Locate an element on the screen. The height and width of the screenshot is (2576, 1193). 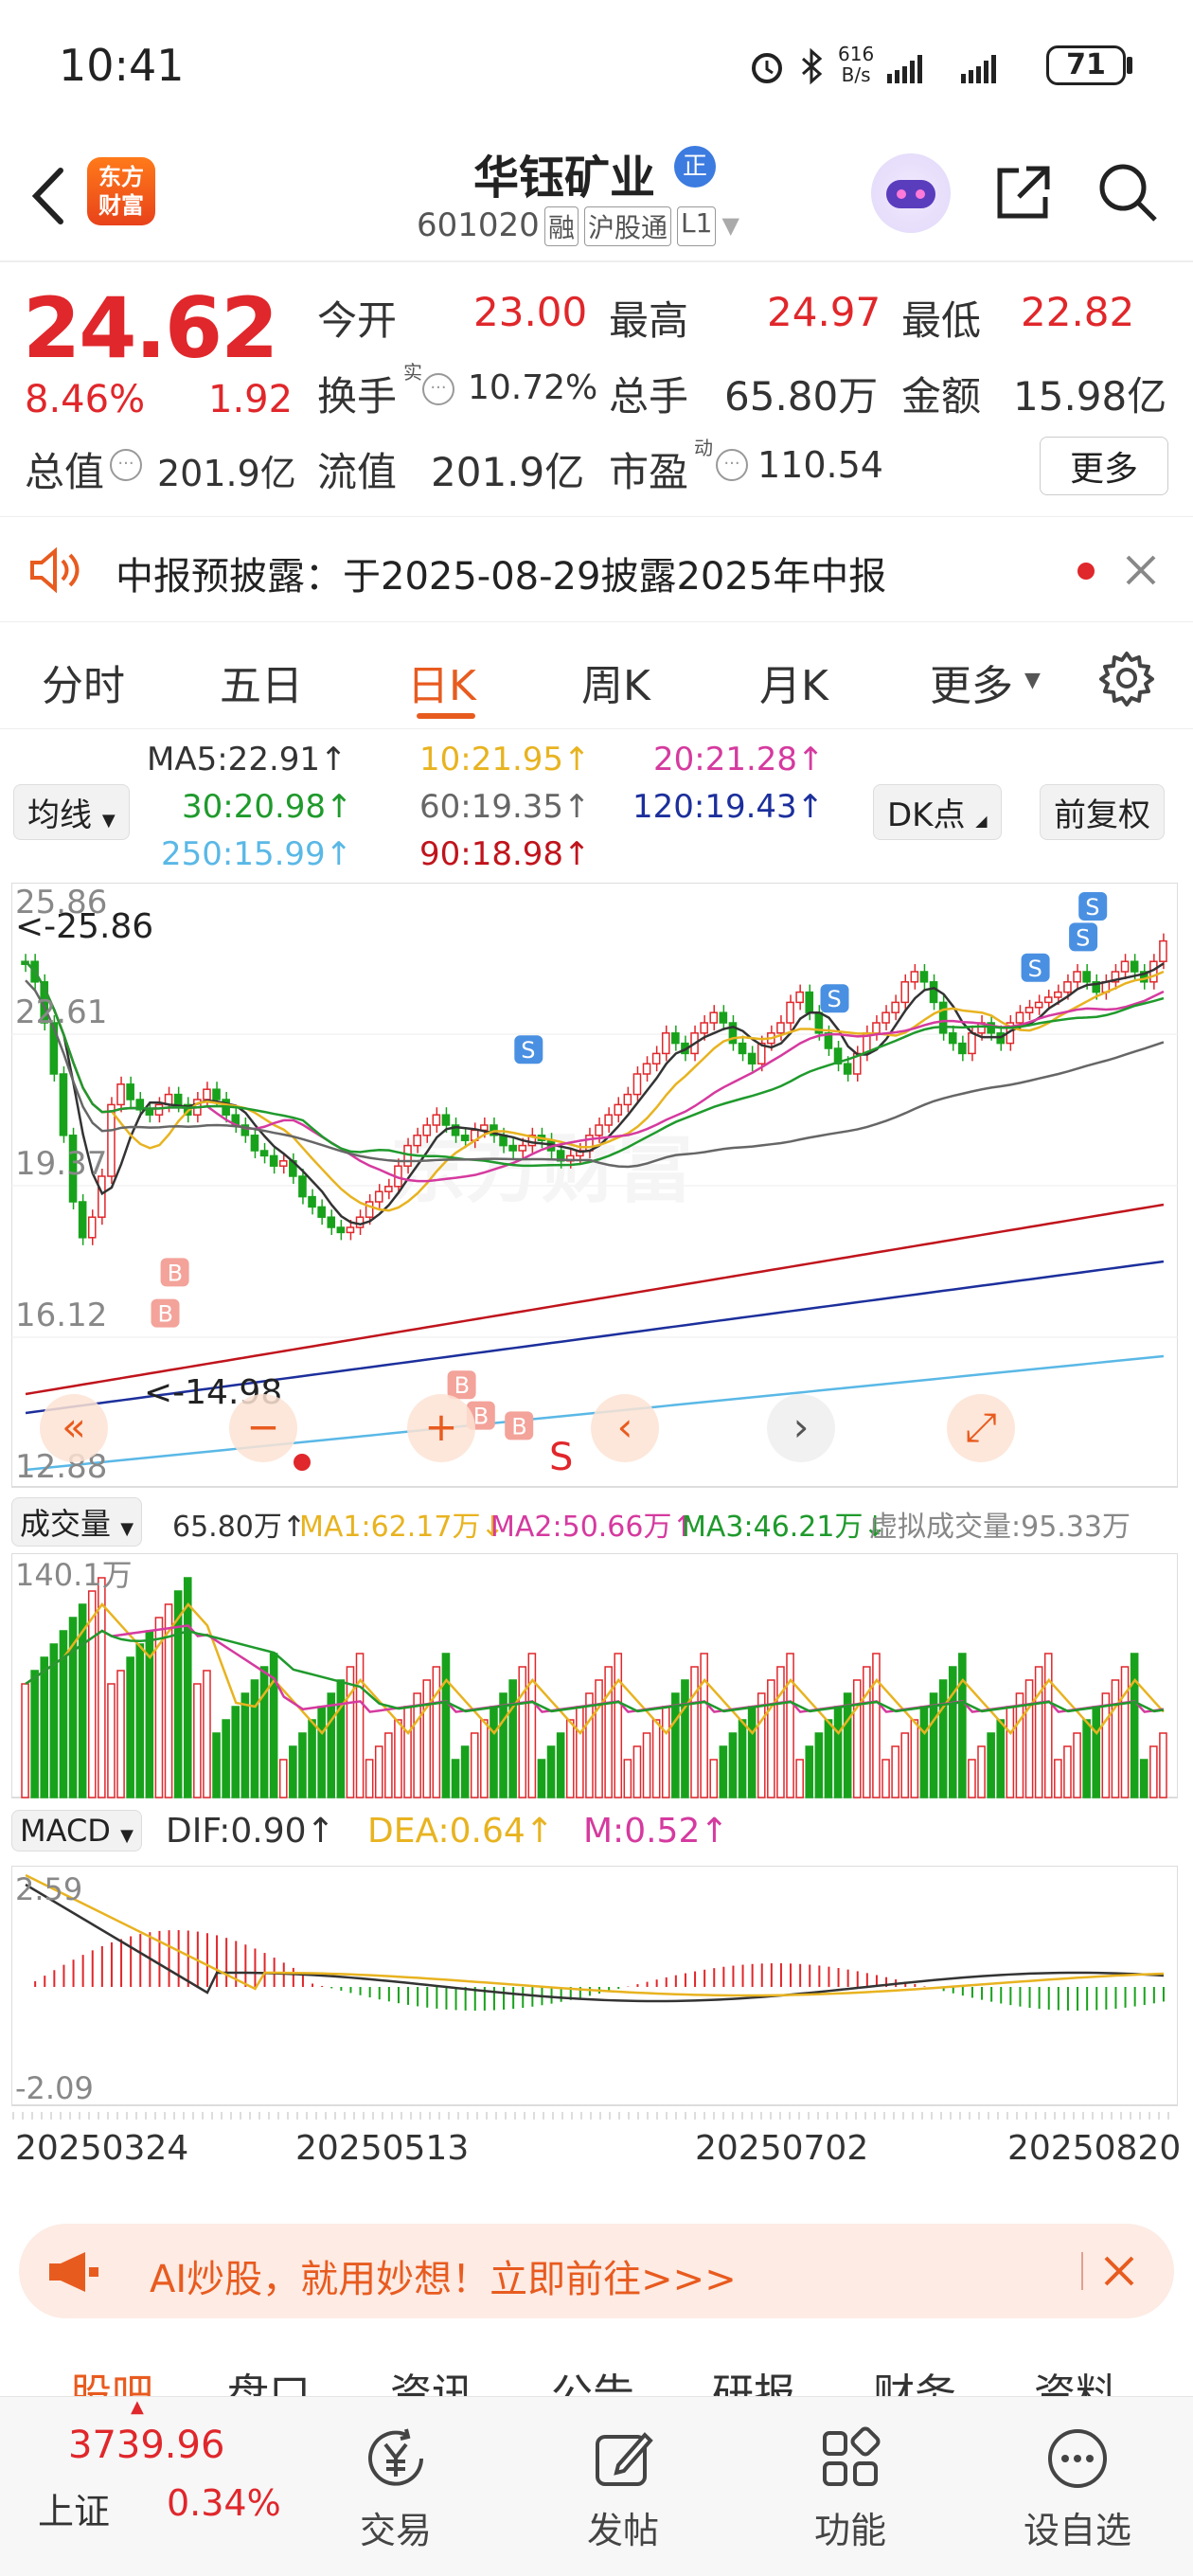
chevron-down-icon: ▼ is located at coordinates (730, 226).